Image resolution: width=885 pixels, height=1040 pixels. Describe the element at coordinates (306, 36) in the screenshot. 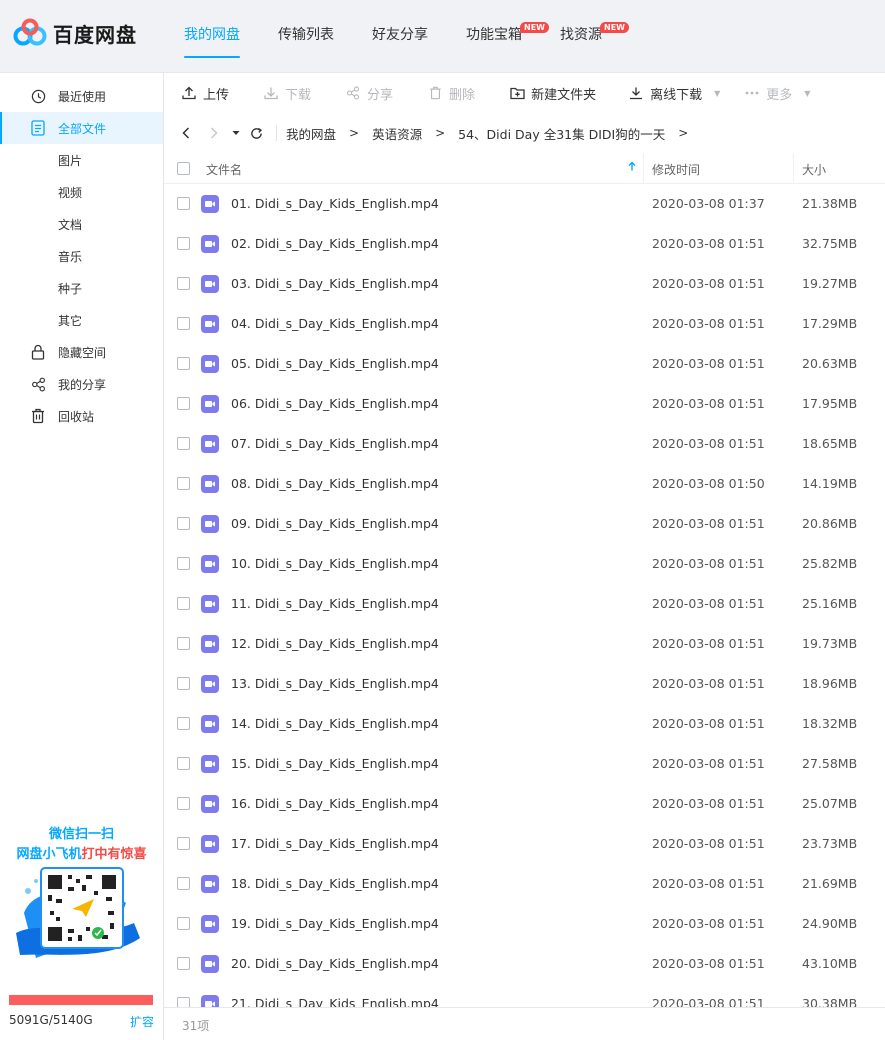

I see `nav-transfer-list: 传输列表` at that location.